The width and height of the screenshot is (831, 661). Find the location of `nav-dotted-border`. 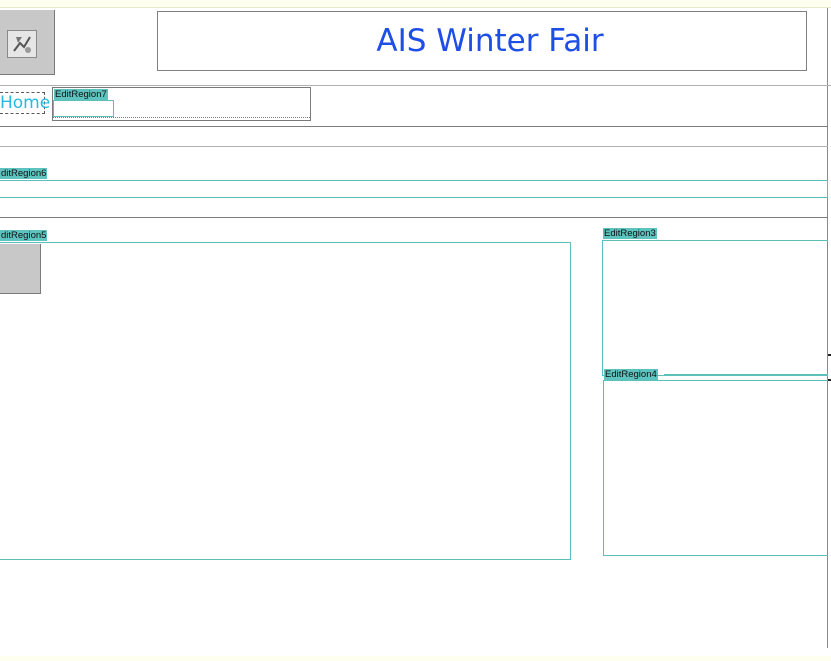

nav-dotted-border is located at coordinates (181, 117).